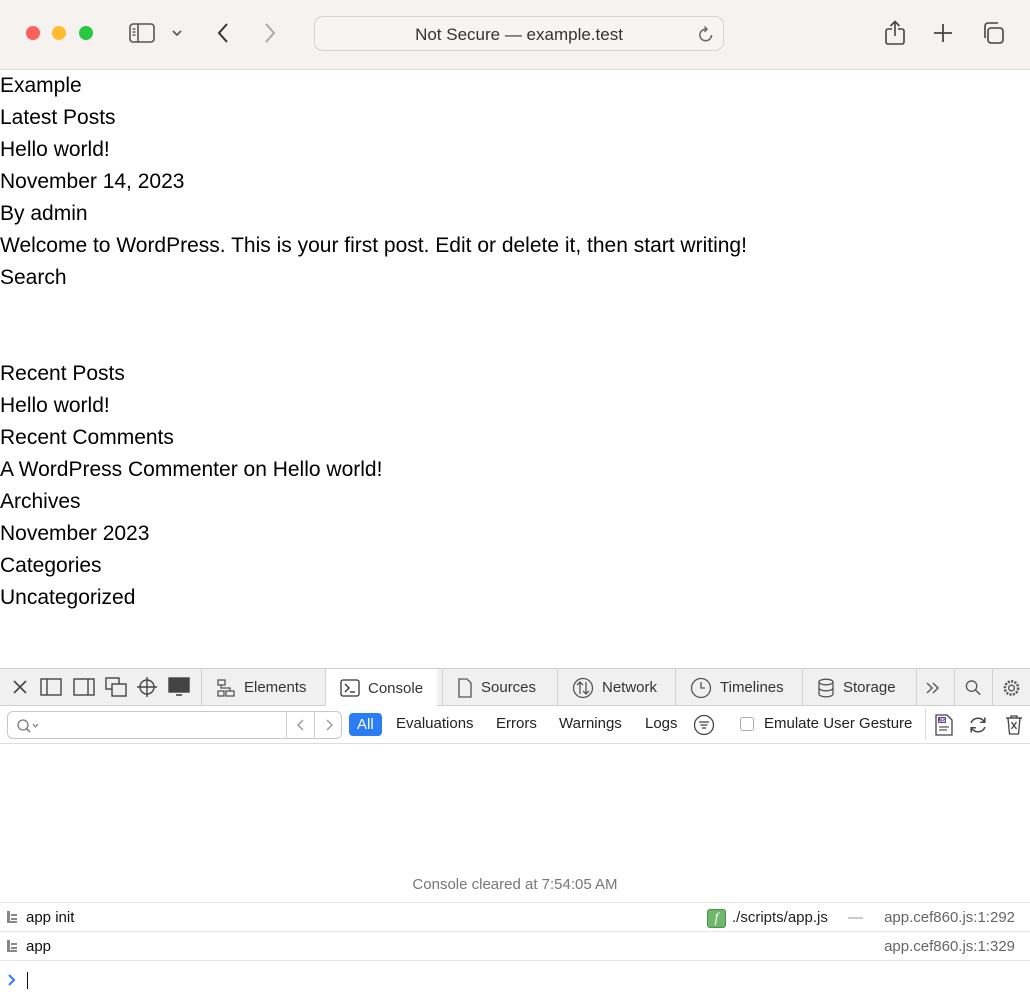 The width and height of the screenshot is (1030, 1000). I want to click on close-inspector-icon, so click(20, 687).